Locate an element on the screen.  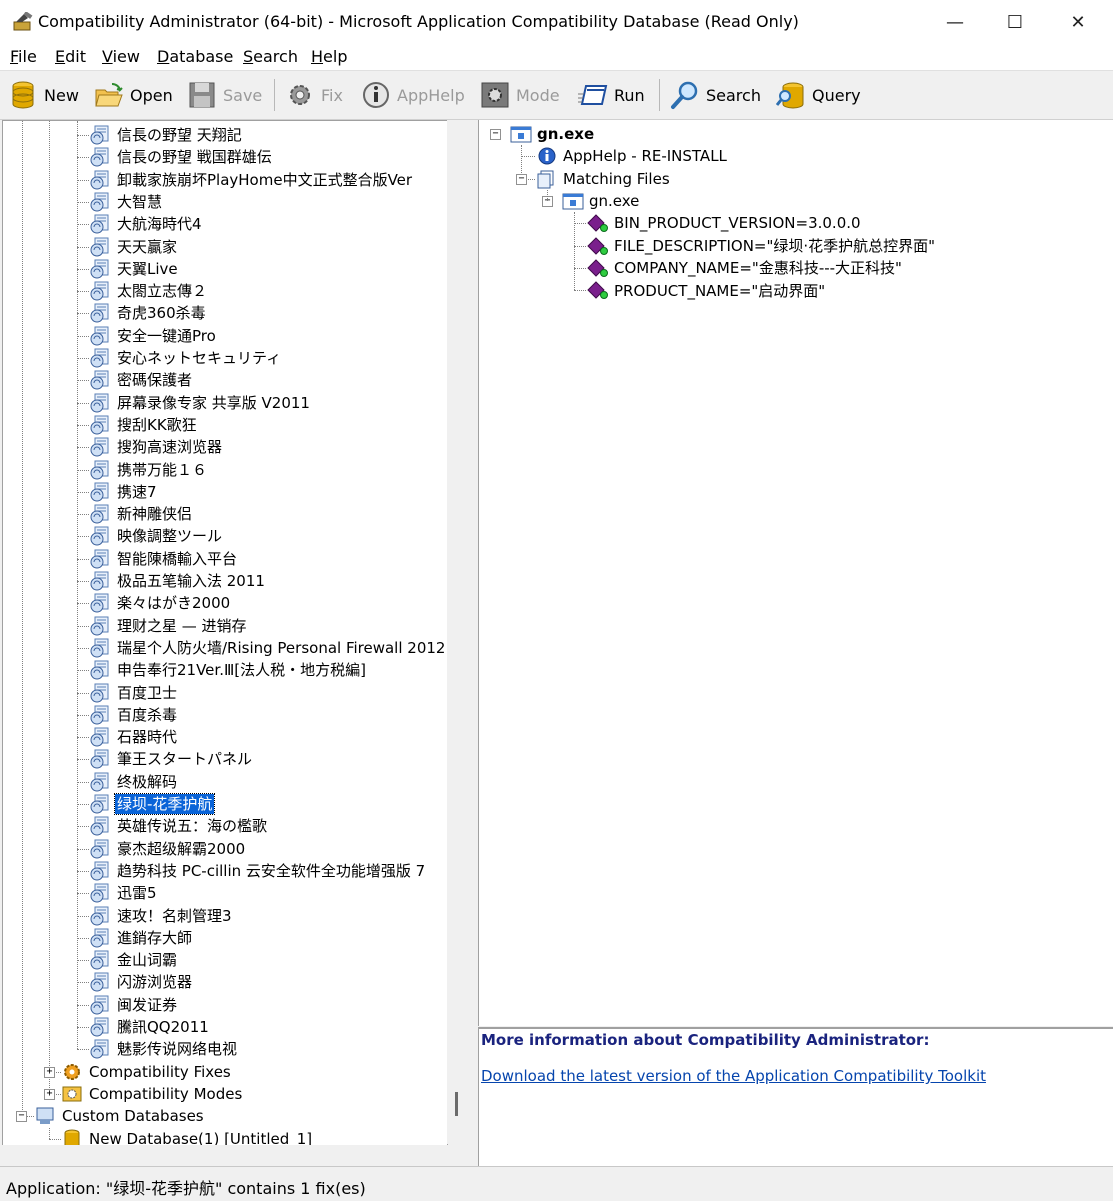
tree-item-application: 筆王スタートパネル is located at coordinates (171, 759).